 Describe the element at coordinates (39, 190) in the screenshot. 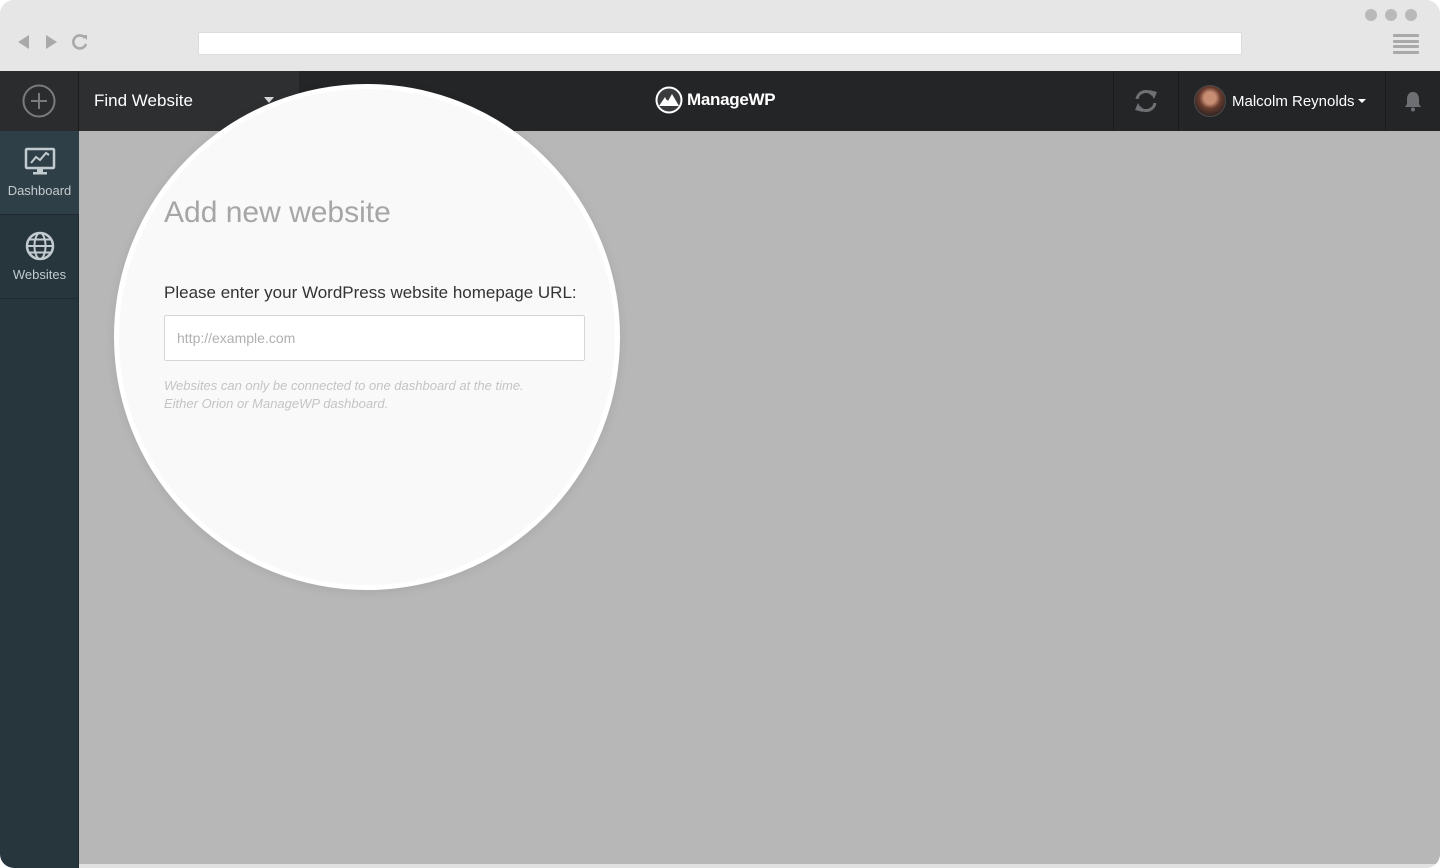

I see `sidebar-item-label: Dashboard` at that location.